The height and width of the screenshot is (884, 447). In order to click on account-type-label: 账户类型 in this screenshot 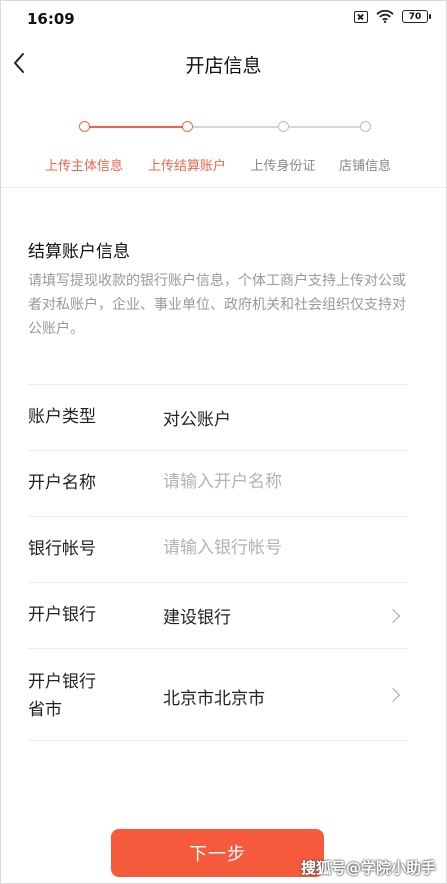, I will do `click(62, 417)`.